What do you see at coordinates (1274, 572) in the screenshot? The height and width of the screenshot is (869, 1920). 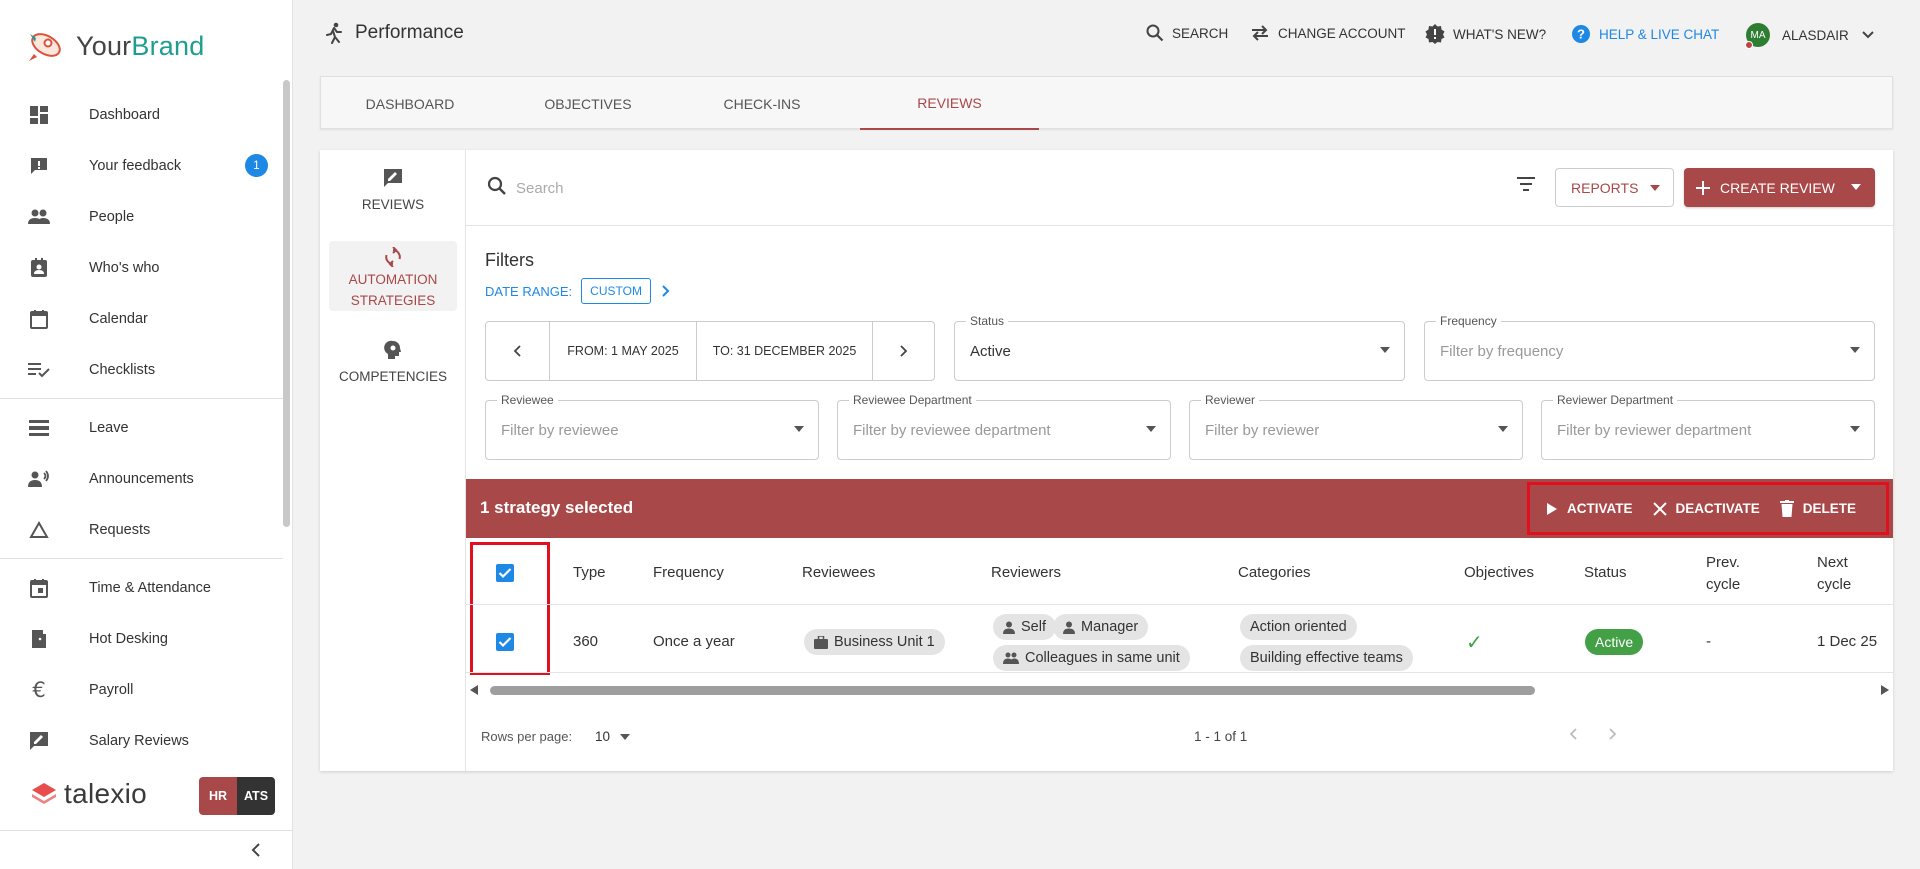 I see `column-header-categories: Categories` at bounding box center [1274, 572].